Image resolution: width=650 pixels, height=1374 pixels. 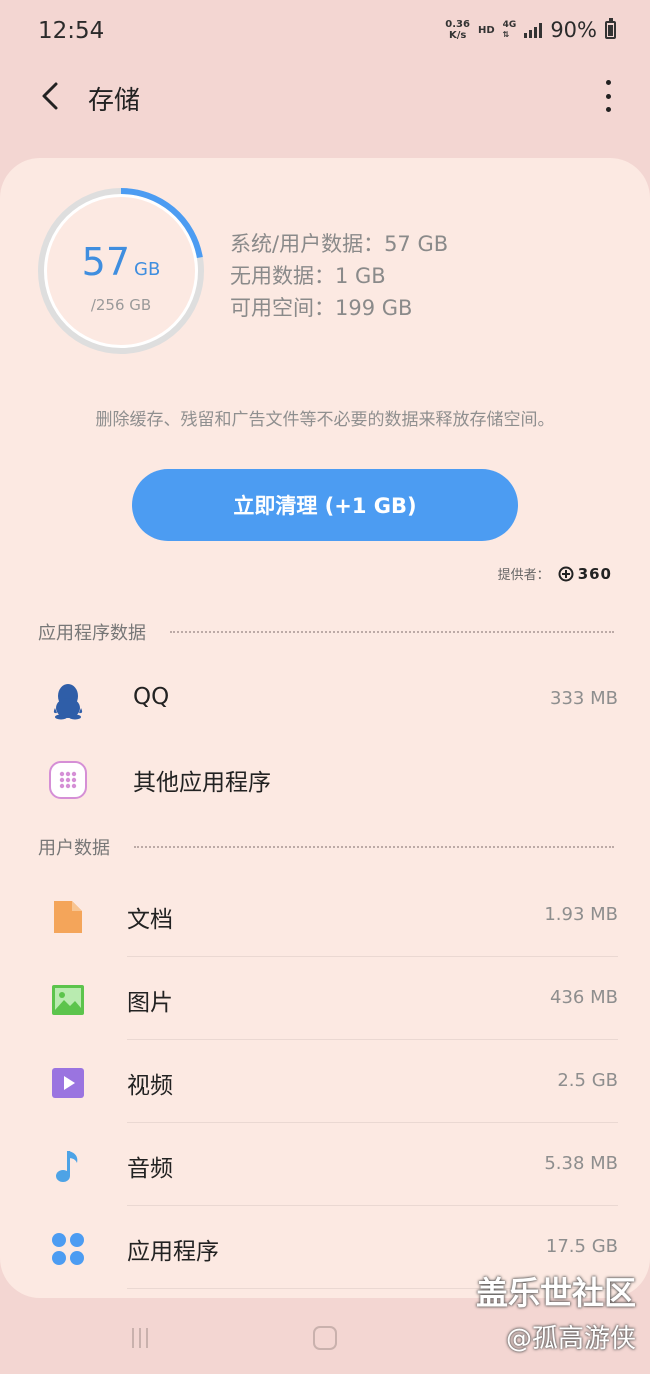 I want to click on user-item-size: 5.38 MB, so click(x=581, y=1163).